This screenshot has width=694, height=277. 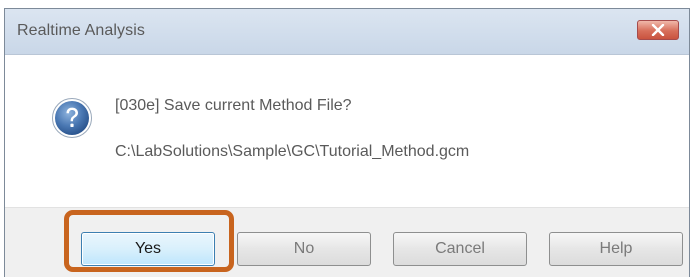 I want to click on close-button, so click(x=658, y=30).